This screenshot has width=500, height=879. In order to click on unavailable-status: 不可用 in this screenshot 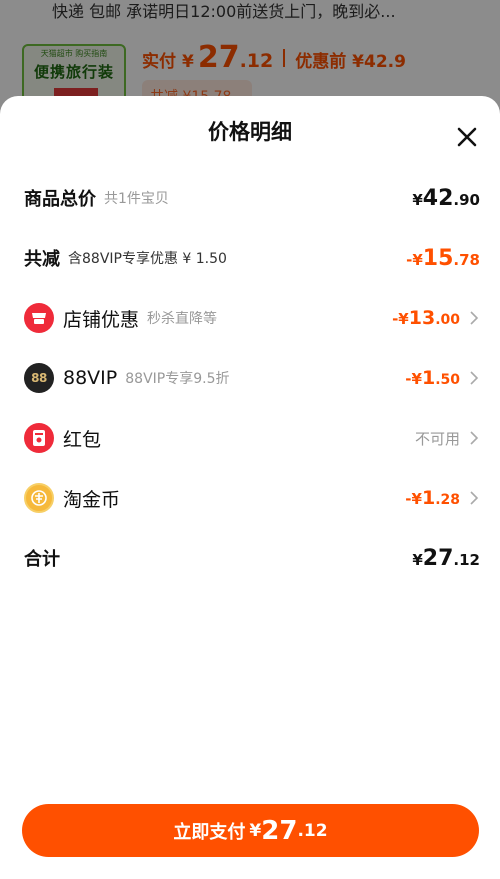, I will do `click(437, 438)`.